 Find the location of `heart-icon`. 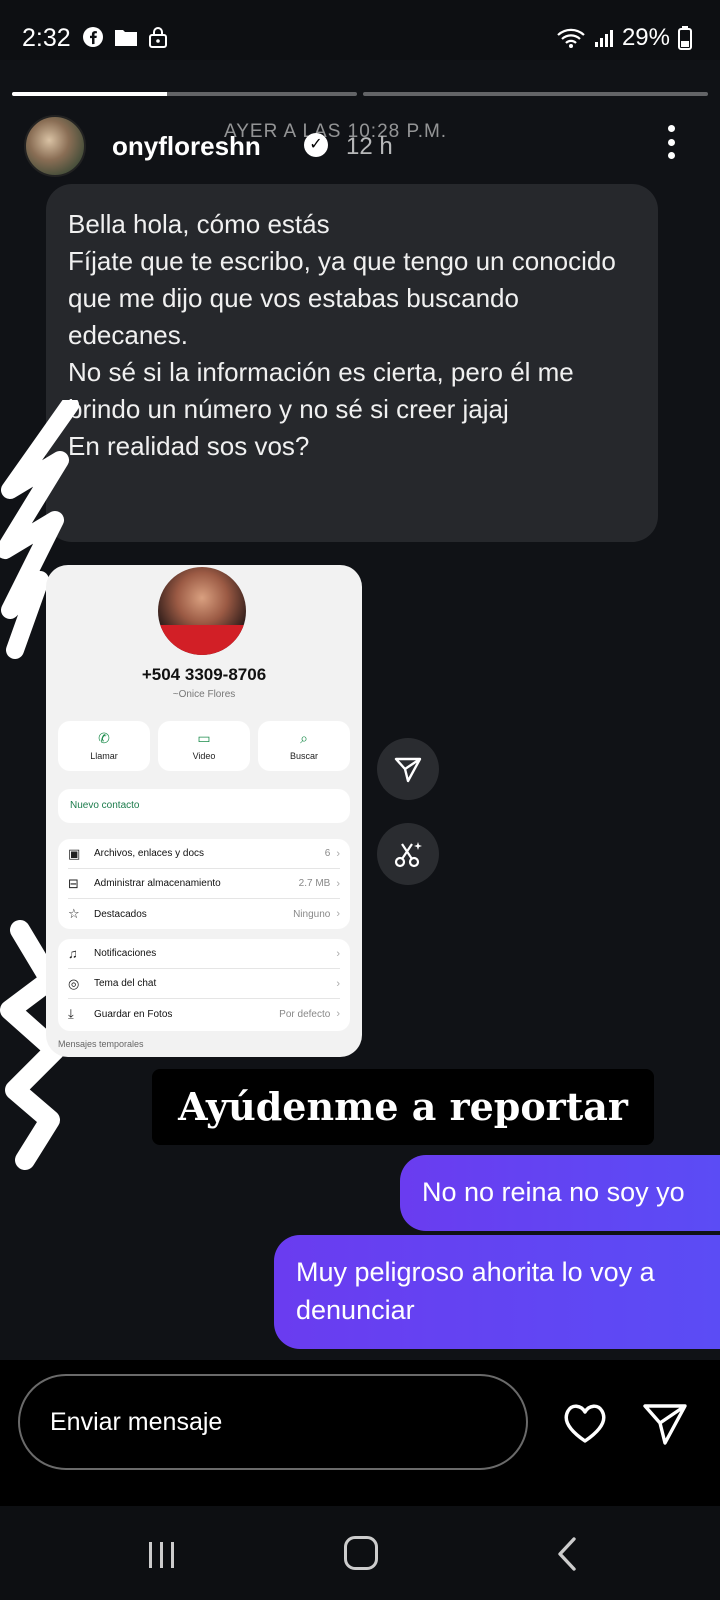

heart-icon is located at coordinates (585, 1423).